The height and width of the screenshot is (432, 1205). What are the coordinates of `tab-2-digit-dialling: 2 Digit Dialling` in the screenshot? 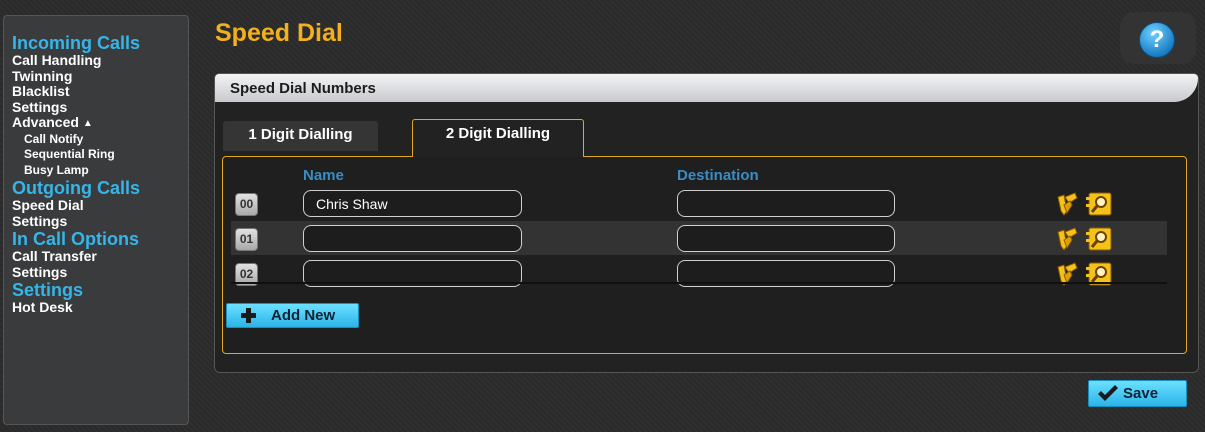 It's located at (498, 138).